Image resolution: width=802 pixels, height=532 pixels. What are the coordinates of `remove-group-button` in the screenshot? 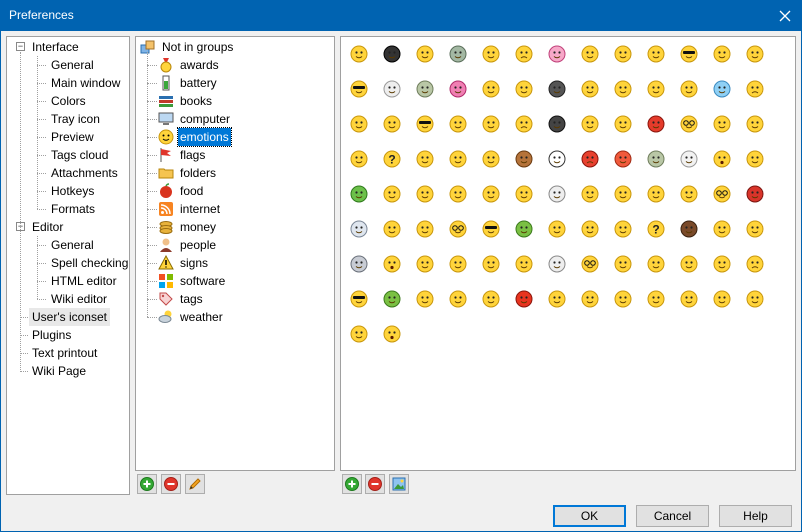 It's located at (171, 484).